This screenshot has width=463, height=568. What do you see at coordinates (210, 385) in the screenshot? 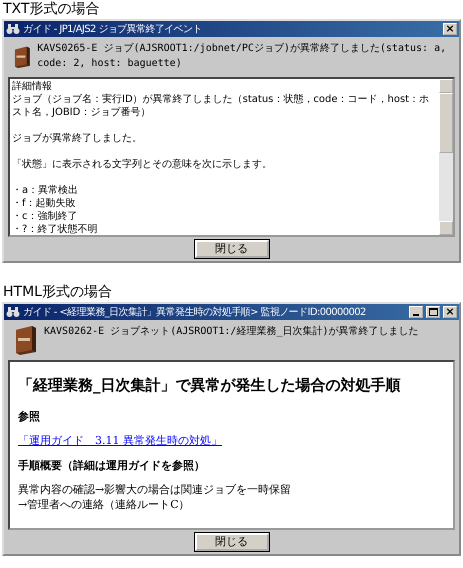
I see `page-heading: 「経理業務_日次集計」で異常が発生した場合の対処手順` at bounding box center [210, 385].